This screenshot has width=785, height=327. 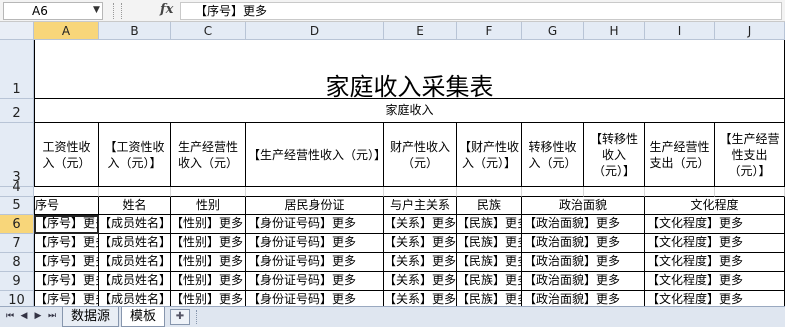 I want to click on column-header-d: D, so click(x=315, y=31).